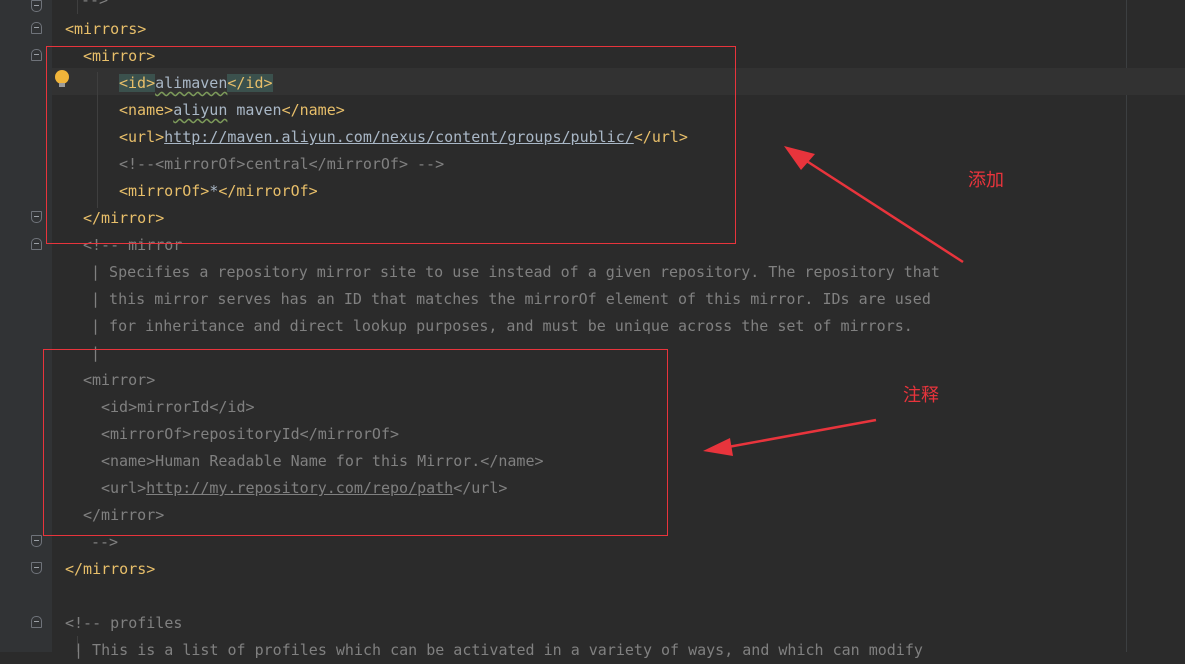 Image resolution: width=1185 pixels, height=664 pixels. I want to click on annotation-arrows, so click(833, 301).